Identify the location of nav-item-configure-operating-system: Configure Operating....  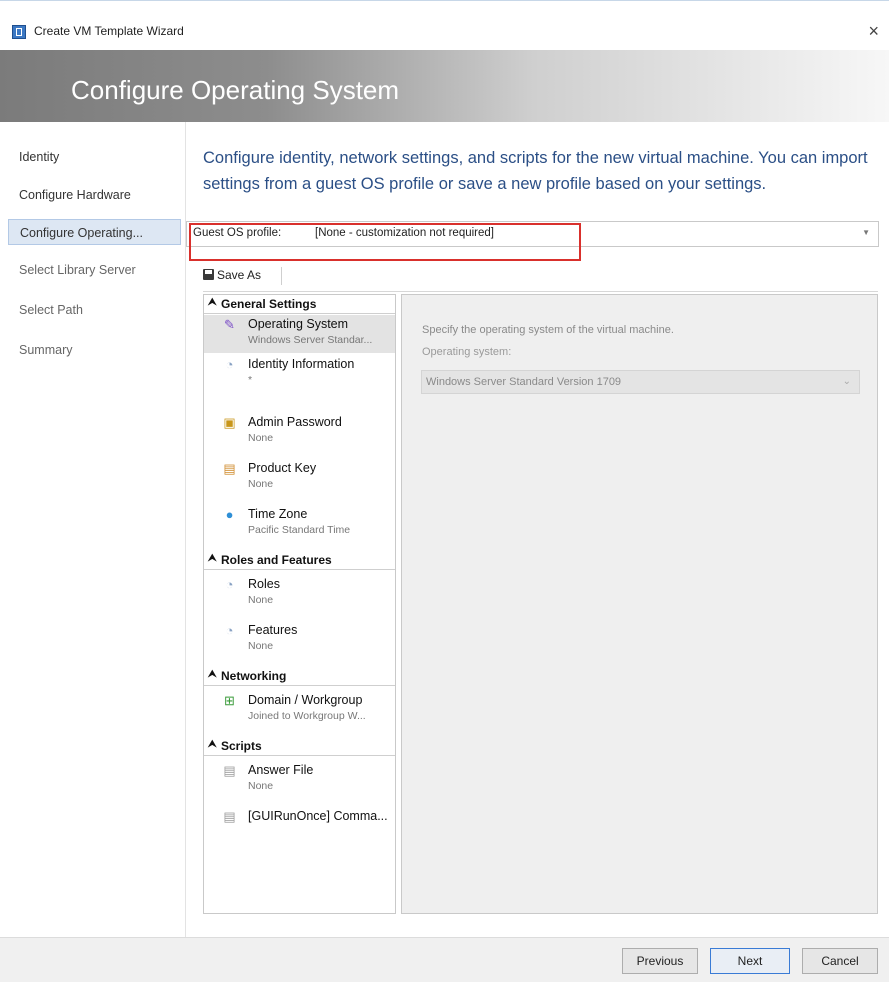
(94, 232).